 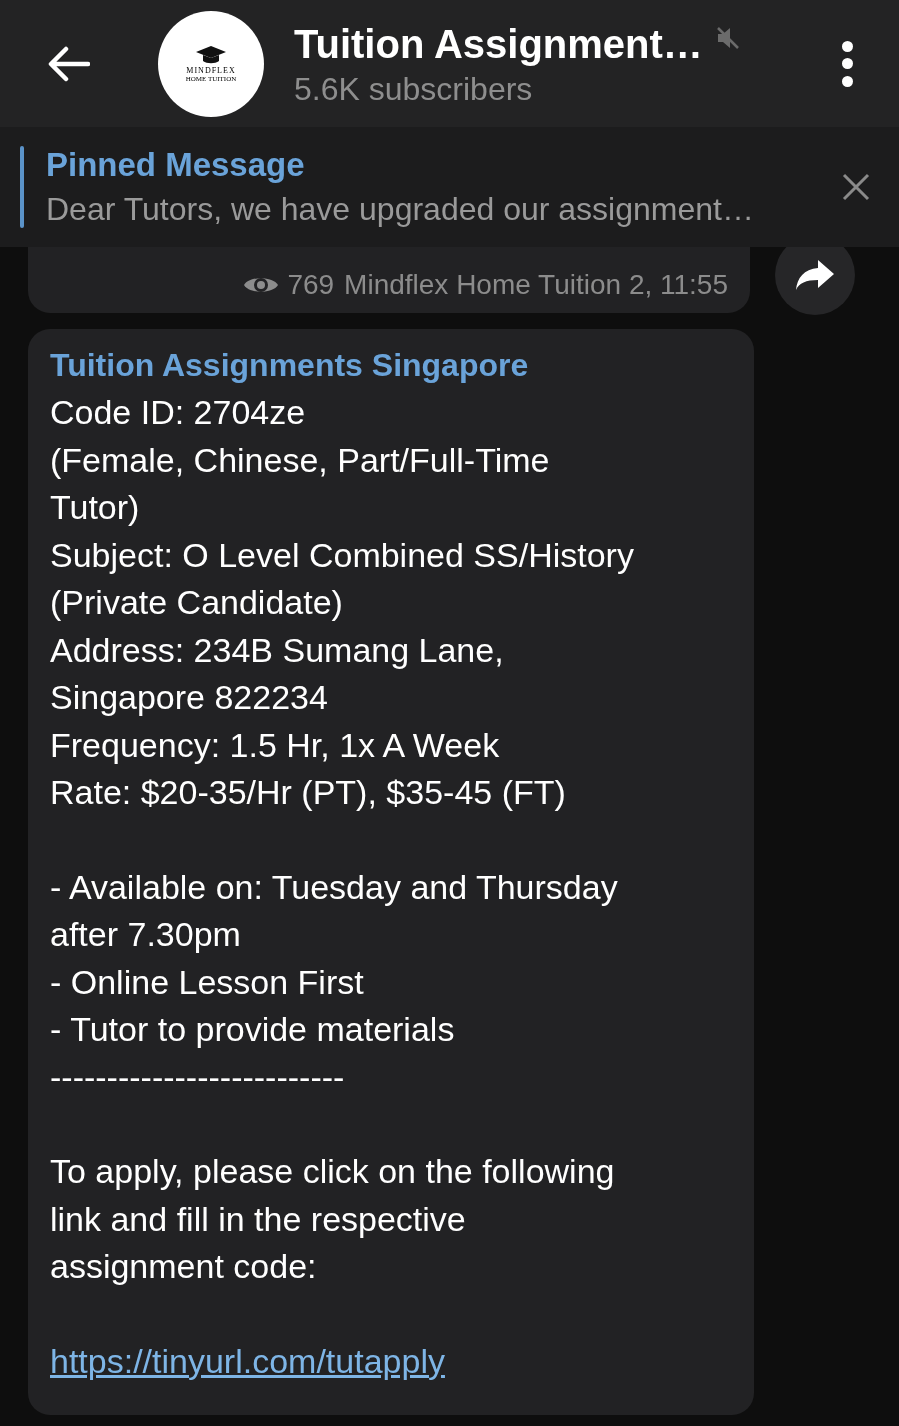 I want to click on logo-name: MINDFLEX, so click(x=211, y=70).